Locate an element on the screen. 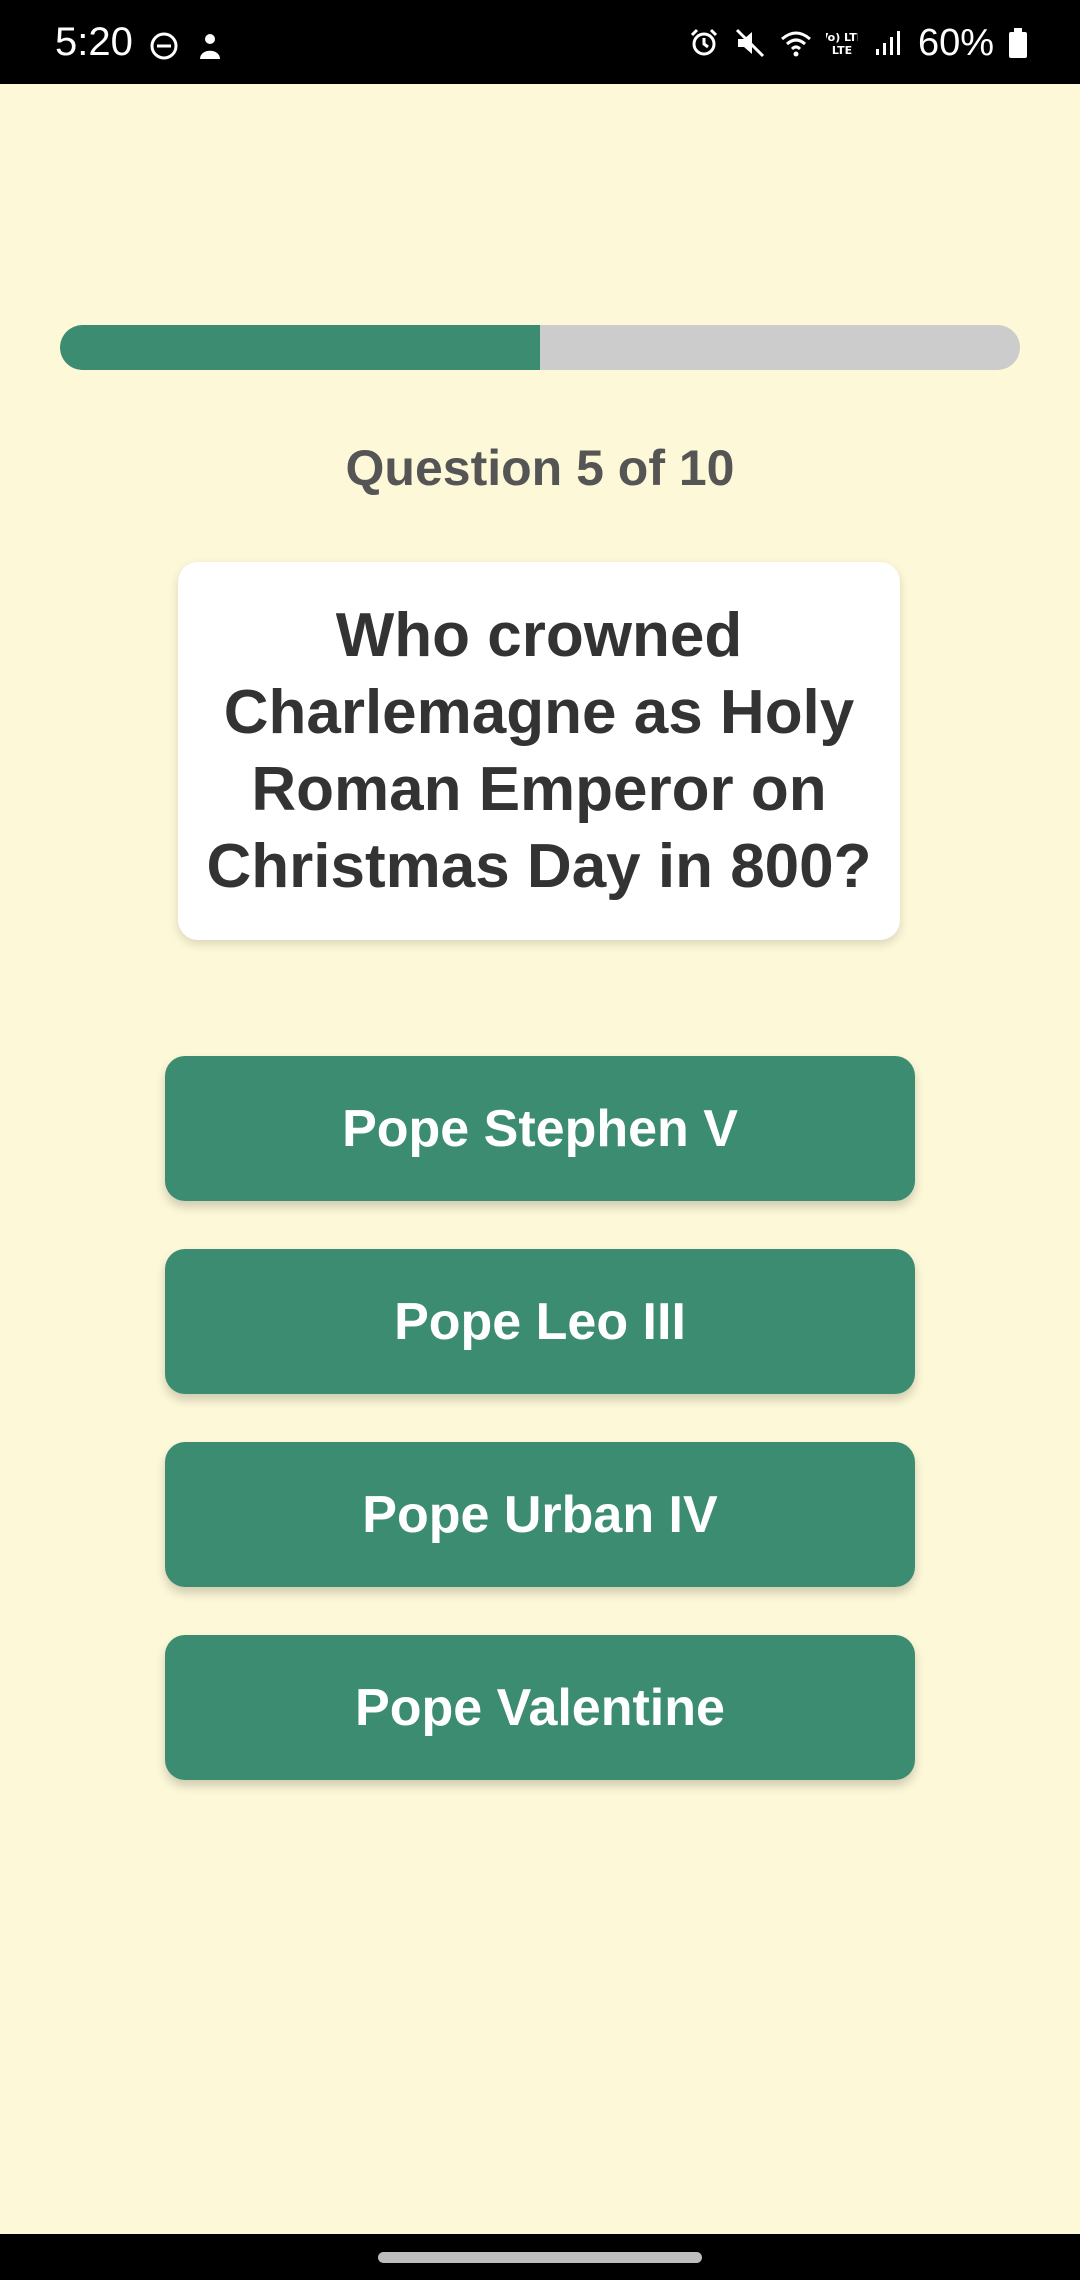 The height and width of the screenshot is (2280, 1080). status-right-icons: Vo) LTELTE 60% is located at coordinates (858, 43).